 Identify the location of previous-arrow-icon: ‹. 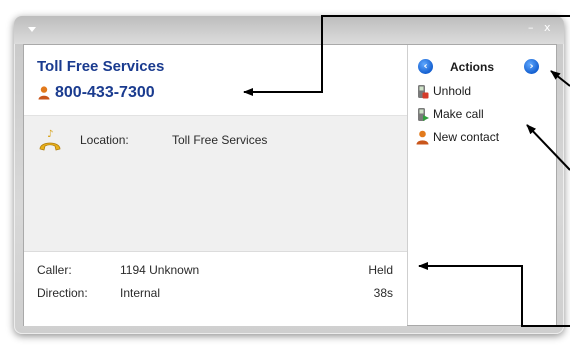
(425, 66).